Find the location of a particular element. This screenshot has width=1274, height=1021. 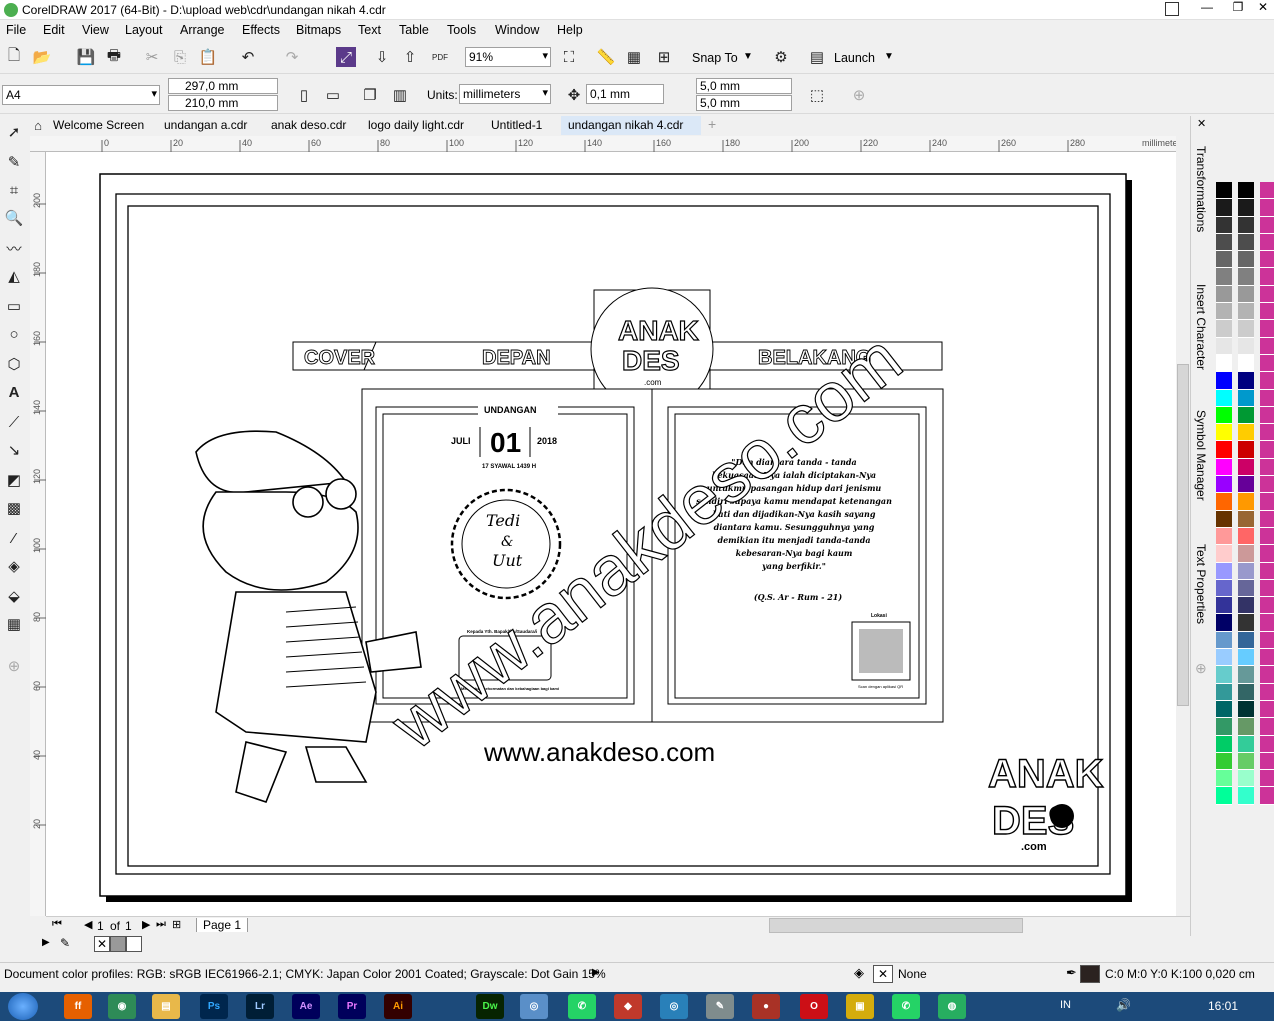

zoom-tool-icon: 🔍 is located at coordinates (14, 218).